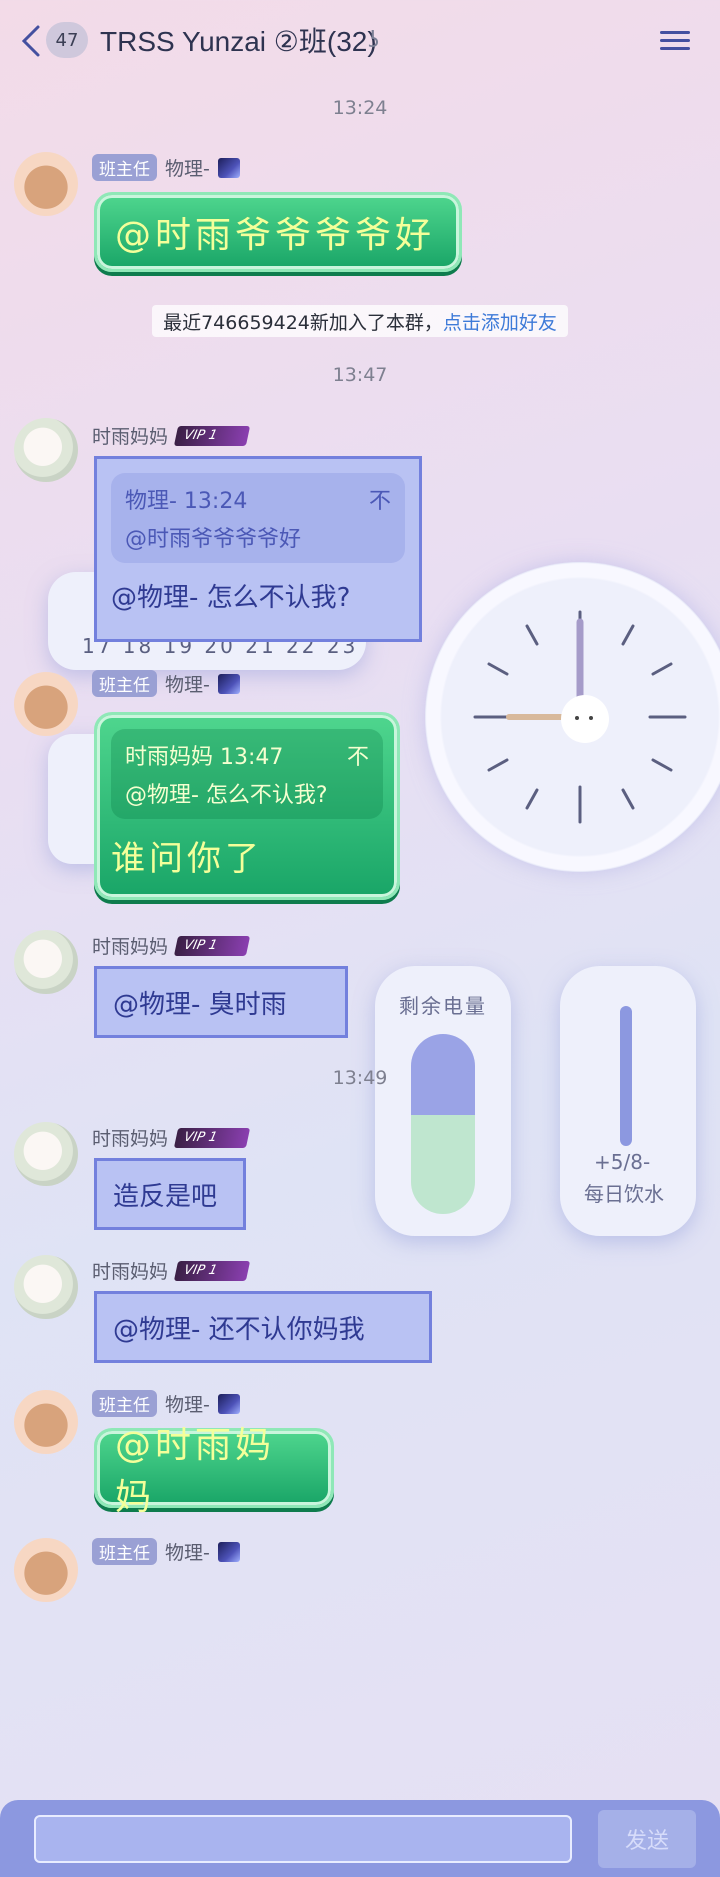 Image resolution: width=720 pixels, height=1877 pixels. I want to click on join-notice: 最近746659424新加入了本群， 点击添加好友, so click(360, 321).